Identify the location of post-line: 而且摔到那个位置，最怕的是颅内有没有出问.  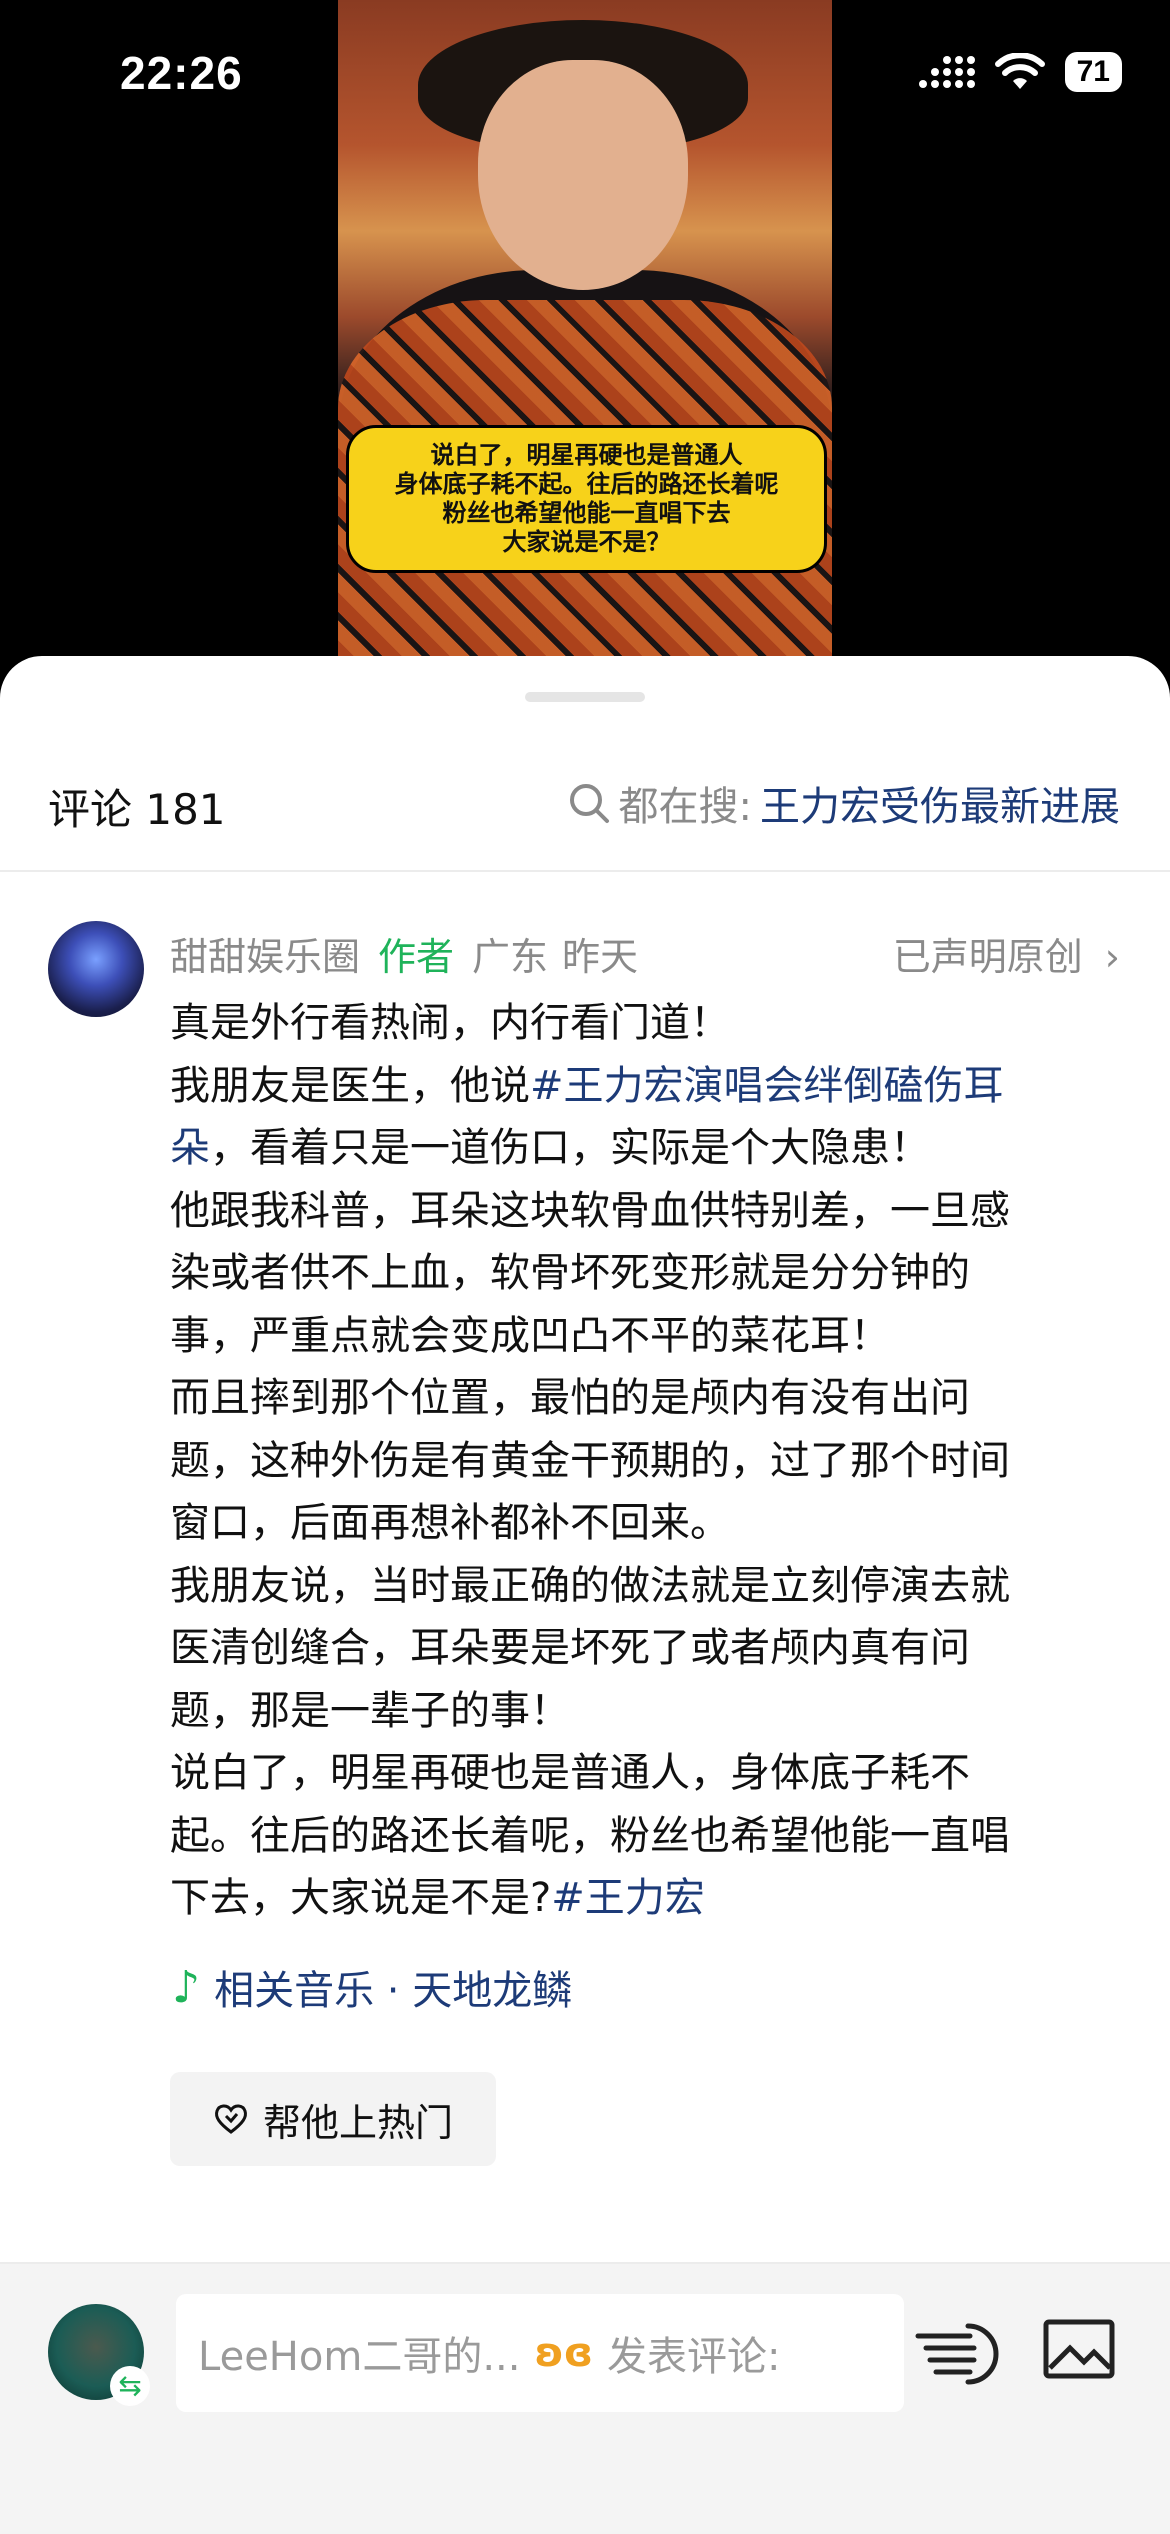
(645, 1398).